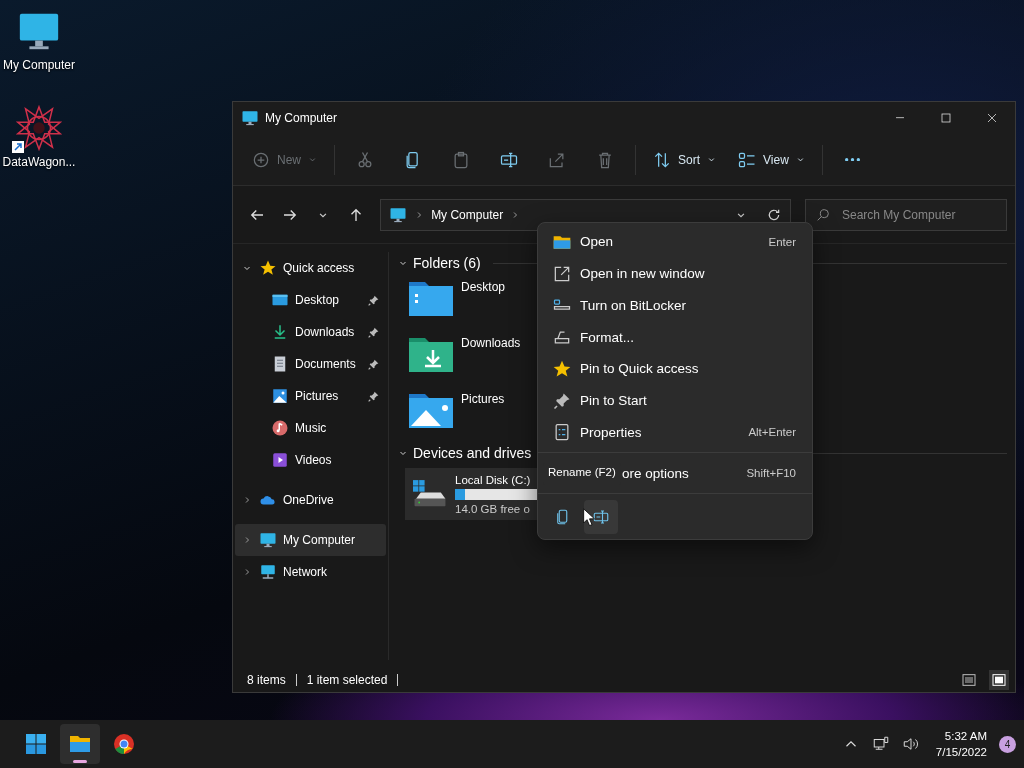  What do you see at coordinates (447, 263) in the screenshot?
I see `section-heading: Folders (6)` at bounding box center [447, 263].